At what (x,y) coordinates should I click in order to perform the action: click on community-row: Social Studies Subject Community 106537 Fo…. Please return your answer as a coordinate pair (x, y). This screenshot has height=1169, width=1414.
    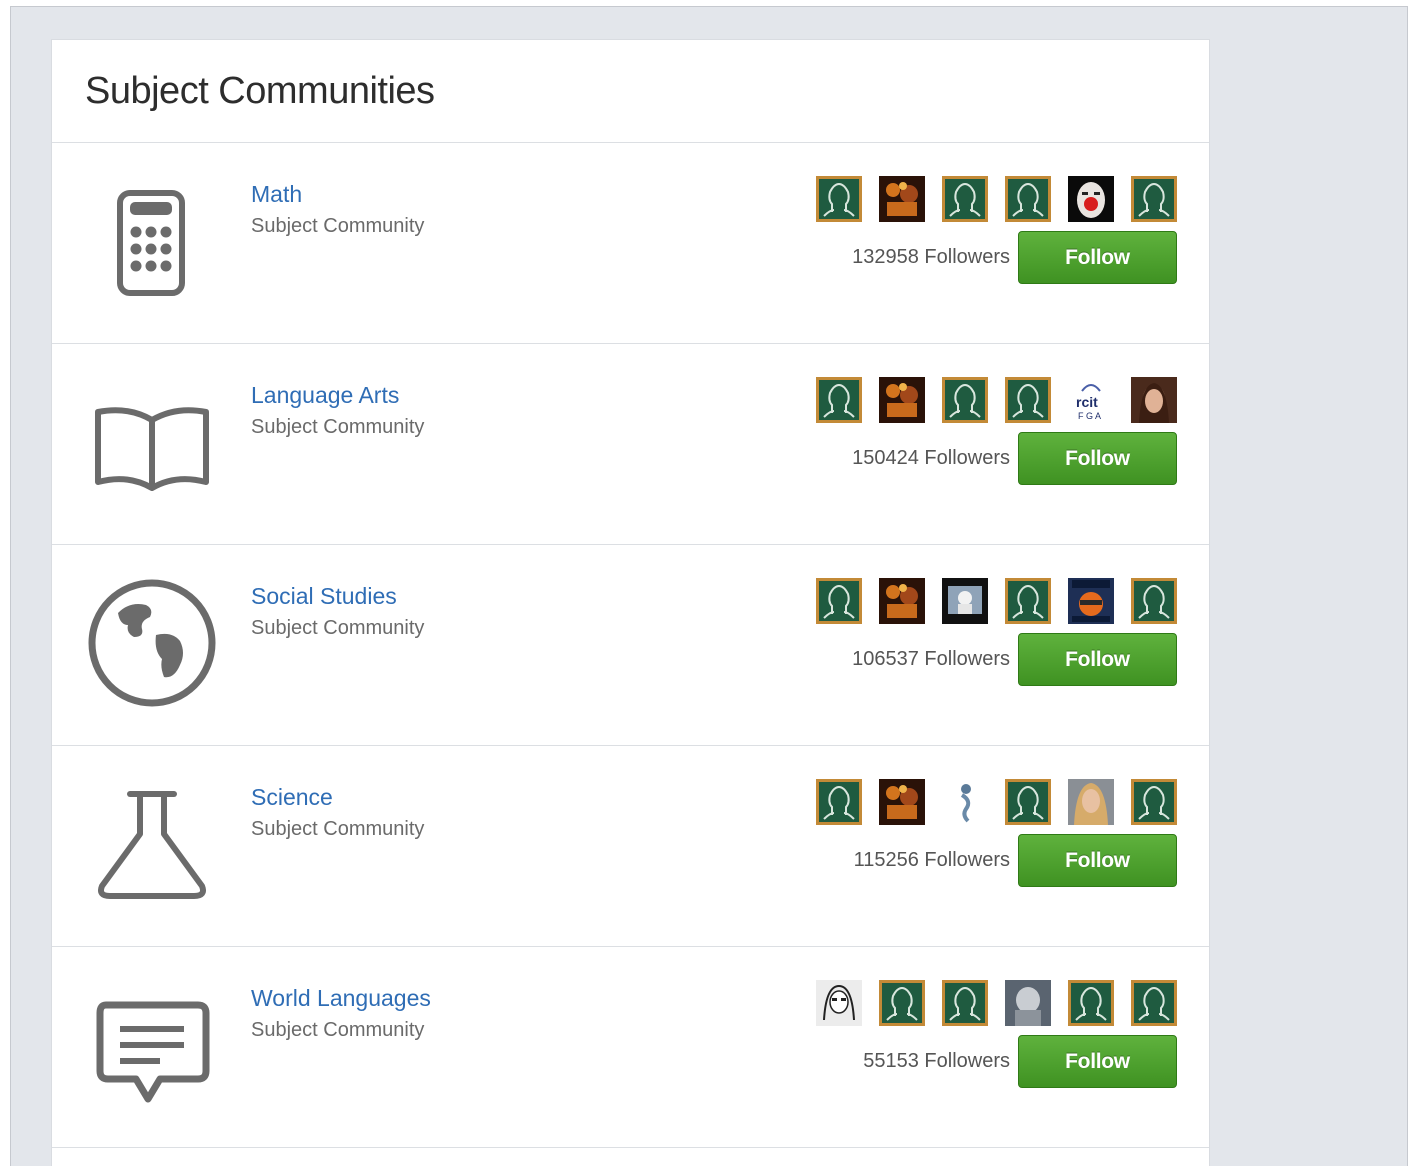
    Looking at the image, I should click on (630, 645).